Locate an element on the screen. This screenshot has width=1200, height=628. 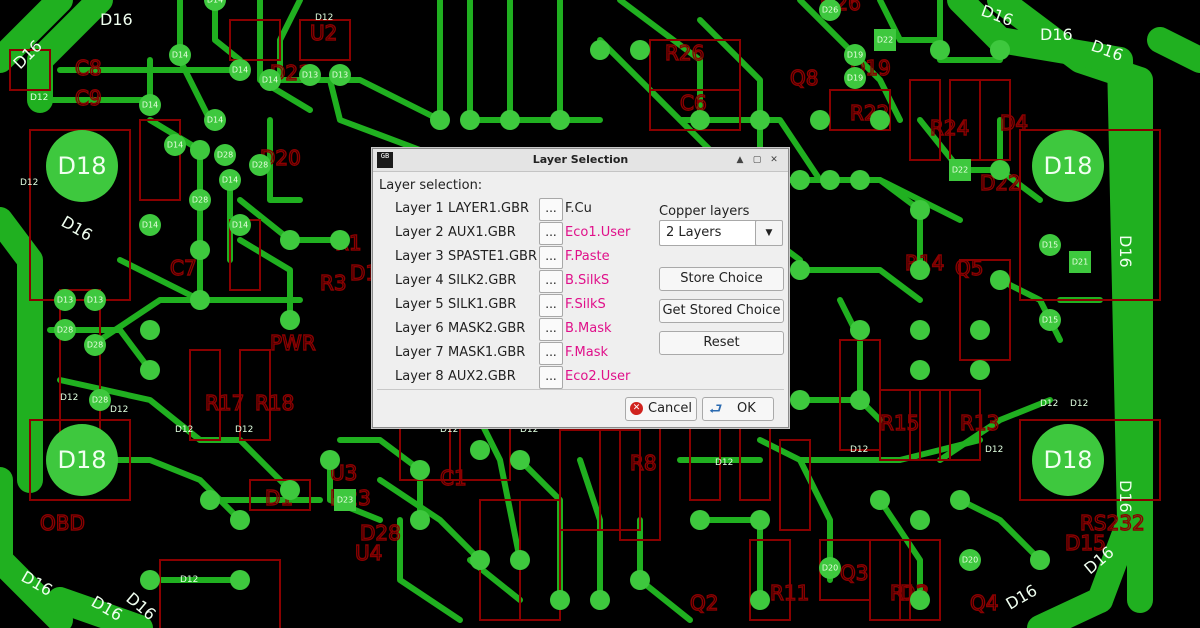
diode-label: D16 is located at coordinates (1022, 597).